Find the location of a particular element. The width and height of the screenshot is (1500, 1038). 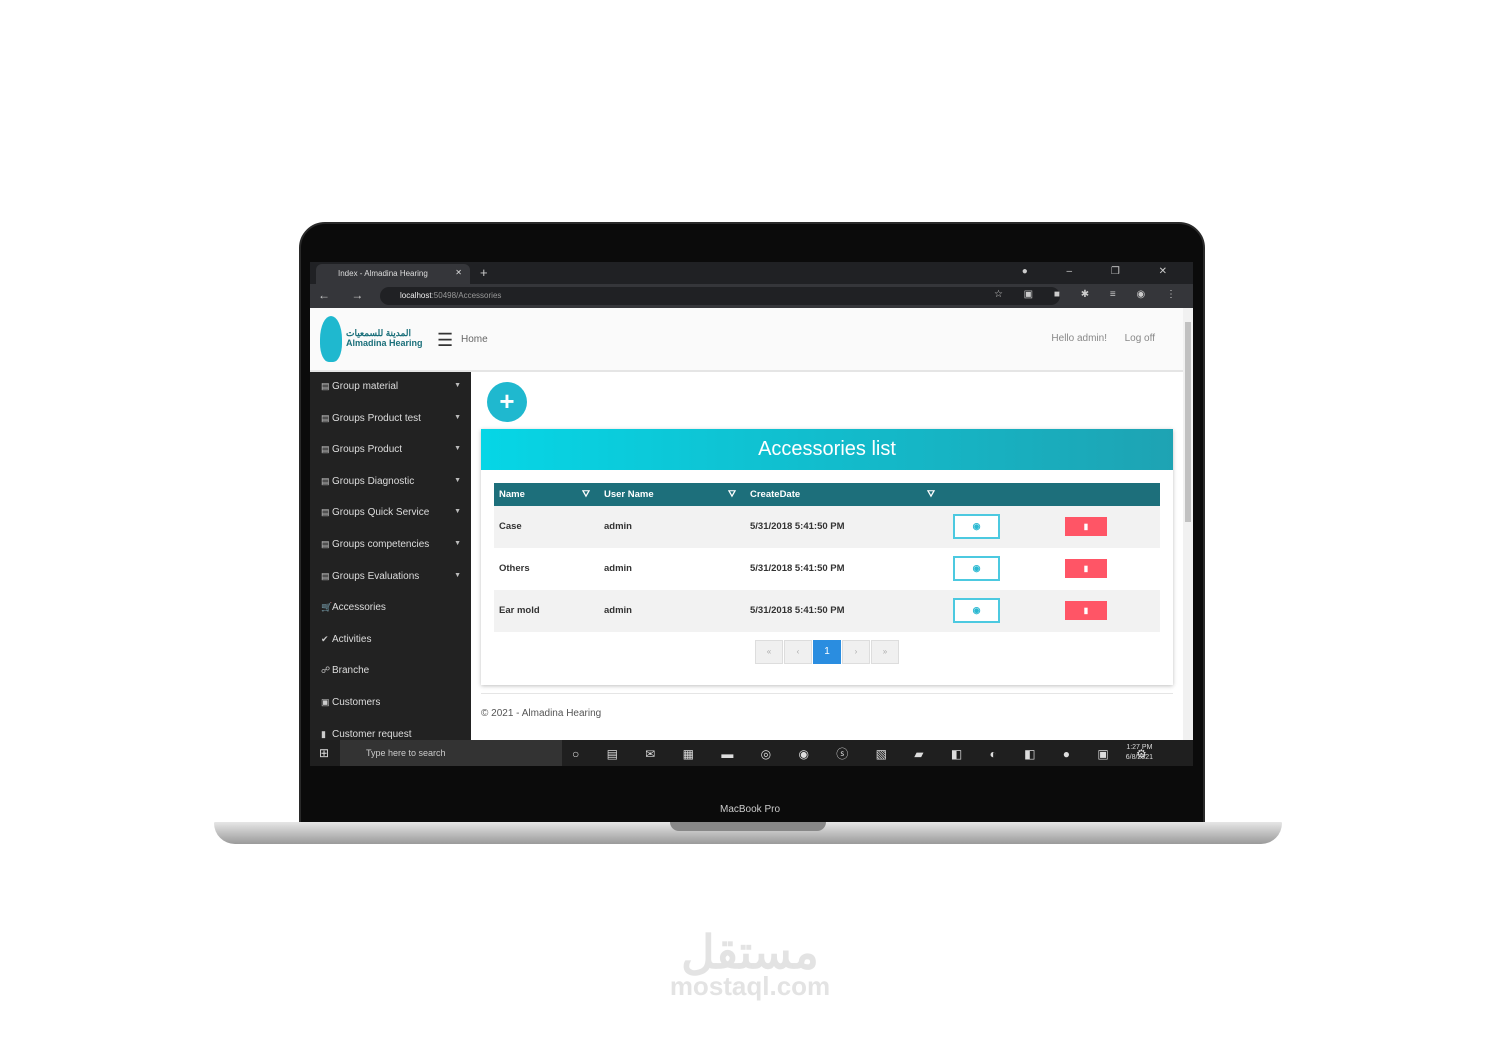

sidebar-item-label: Activities is located at coordinates (352, 639).